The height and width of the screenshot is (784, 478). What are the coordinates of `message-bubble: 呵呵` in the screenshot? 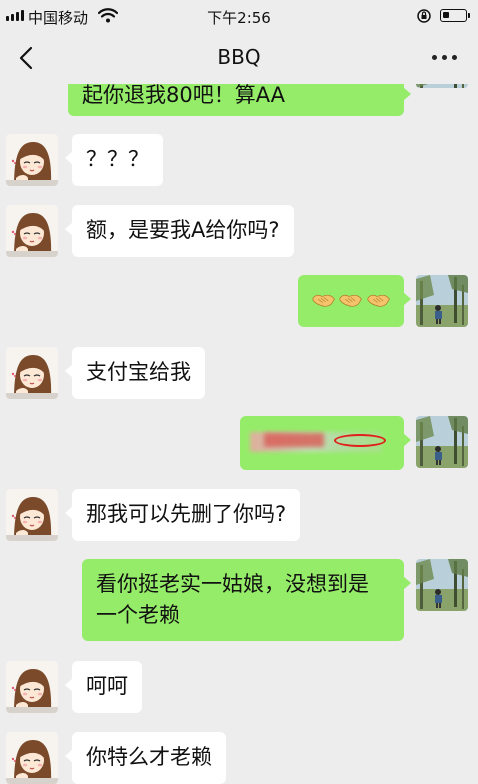 It's located at (103, 687).